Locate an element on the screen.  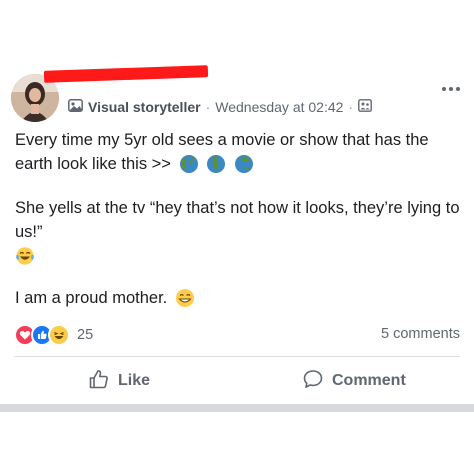
comment-label: Comment is located at coordinates (369, 380).